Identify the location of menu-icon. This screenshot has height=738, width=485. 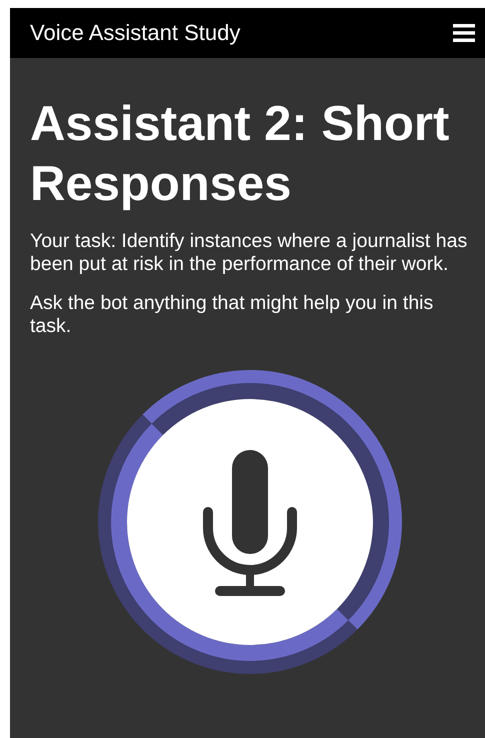
(464, 33).